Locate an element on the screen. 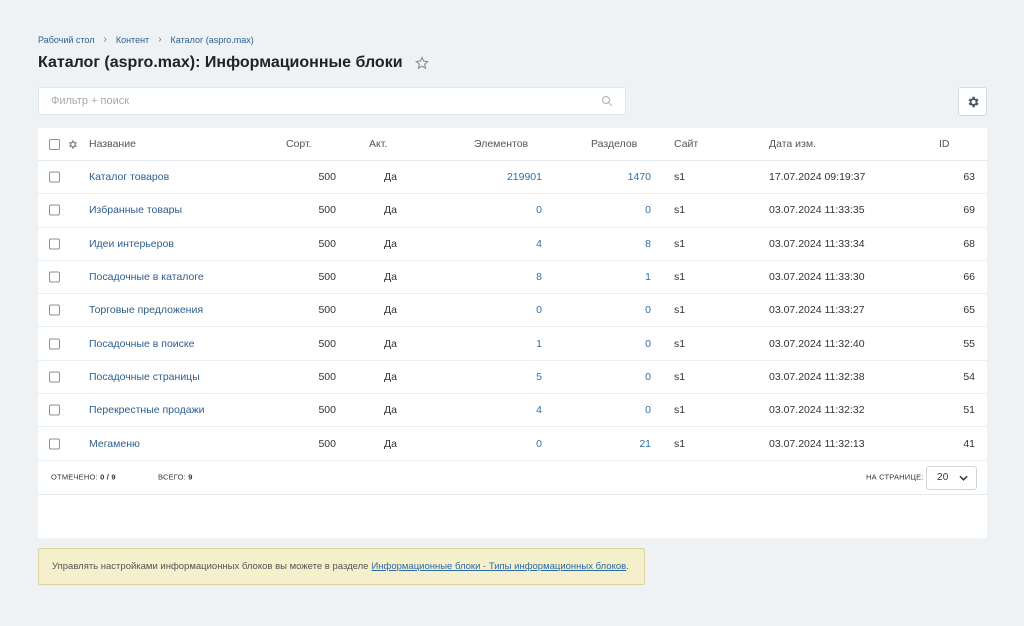 The height and width of the screenshot is (626, 1024). row-id: 63 is located at coordinates (969, 177).